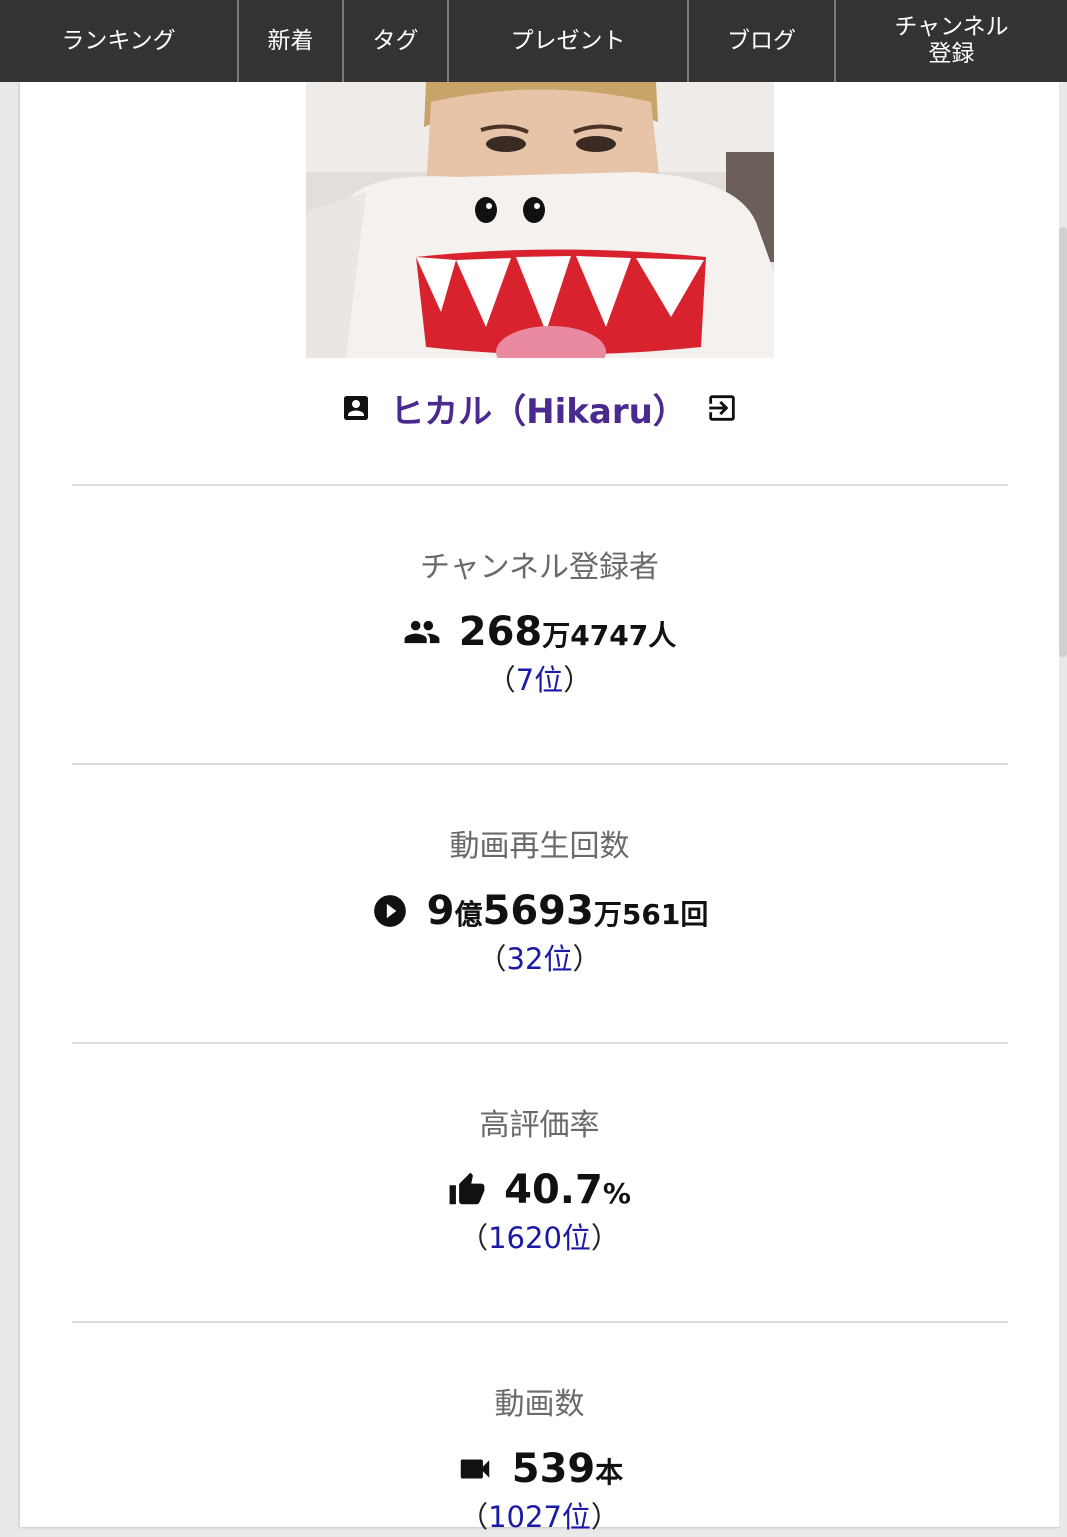 The image size is (1067, 1537). I want to click on channel-name-link: ヒカル（Hikaru）, so click(538, 408).